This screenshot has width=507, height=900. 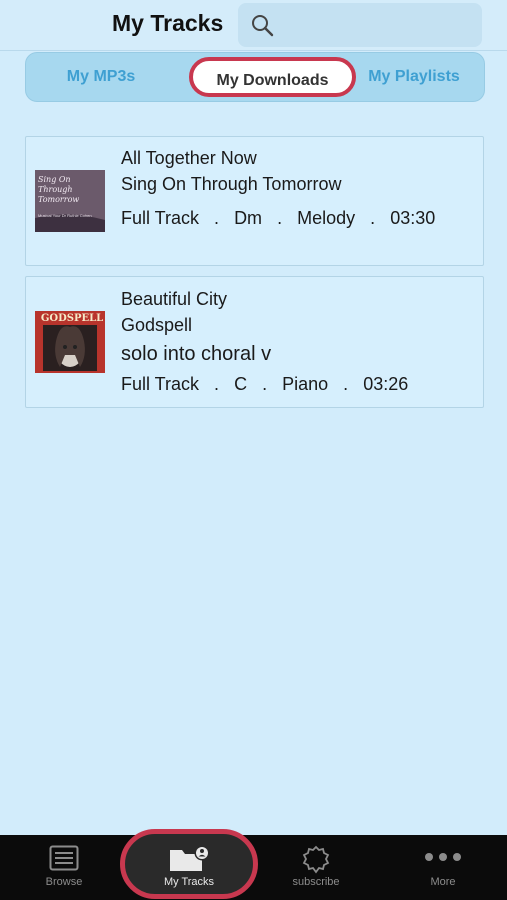 I want to click on page-title: My Tracks, so click(x=168, y=23).